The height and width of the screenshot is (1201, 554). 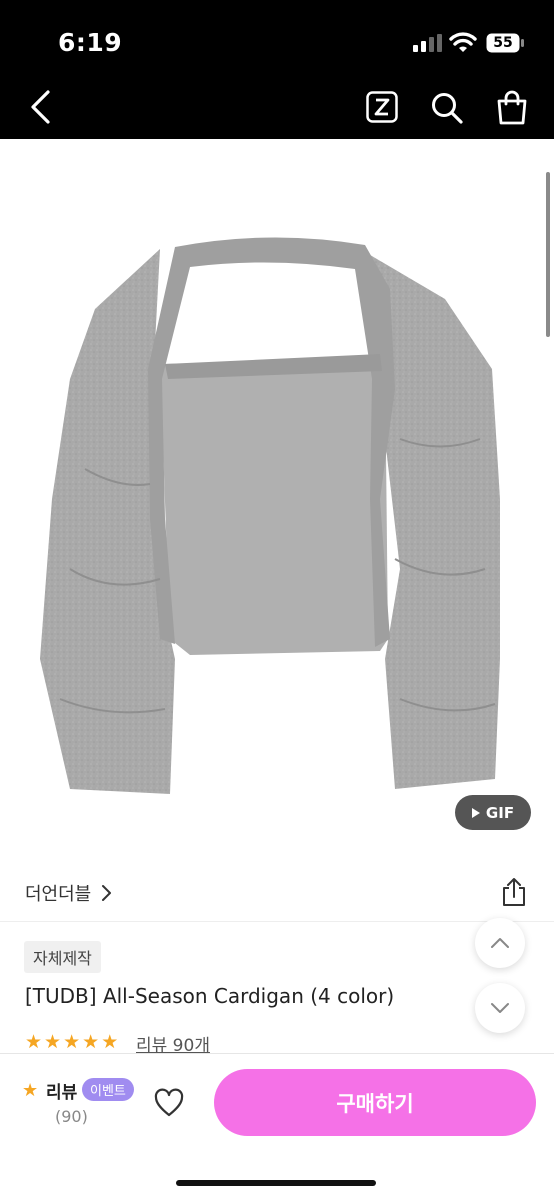 I want to click on review-label: 리뷰, so click(x=61, y=1090).